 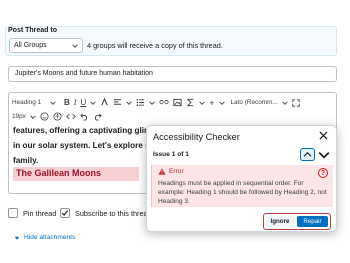 I want to click on equation-icon, so click(x=190, y=103).